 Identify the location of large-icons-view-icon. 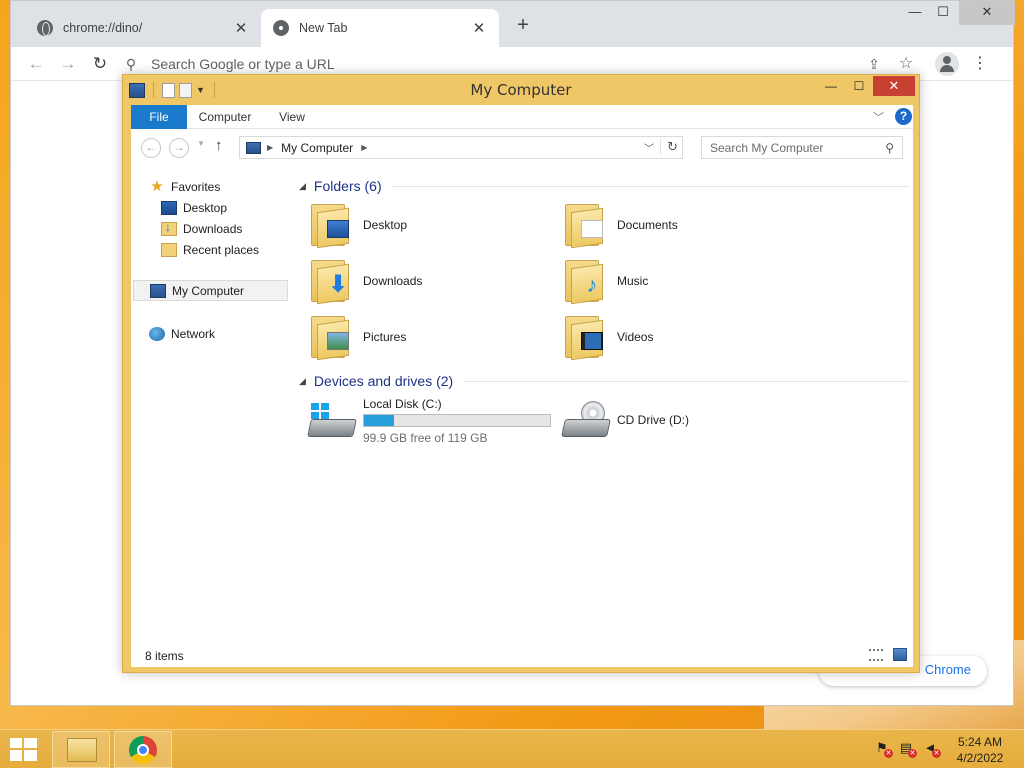
(900, 654).